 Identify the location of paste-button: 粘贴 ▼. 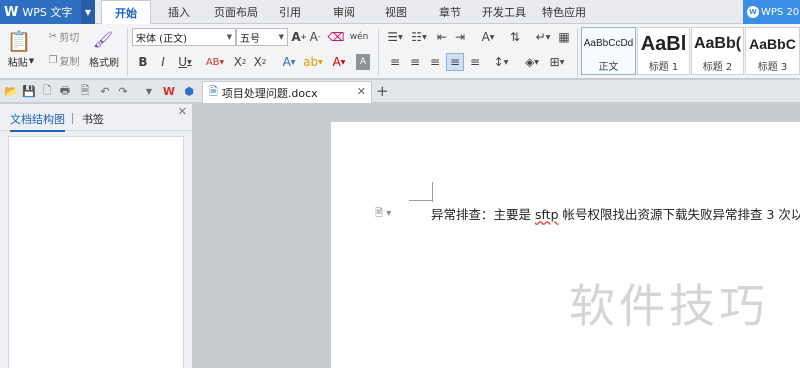
(21, 61).